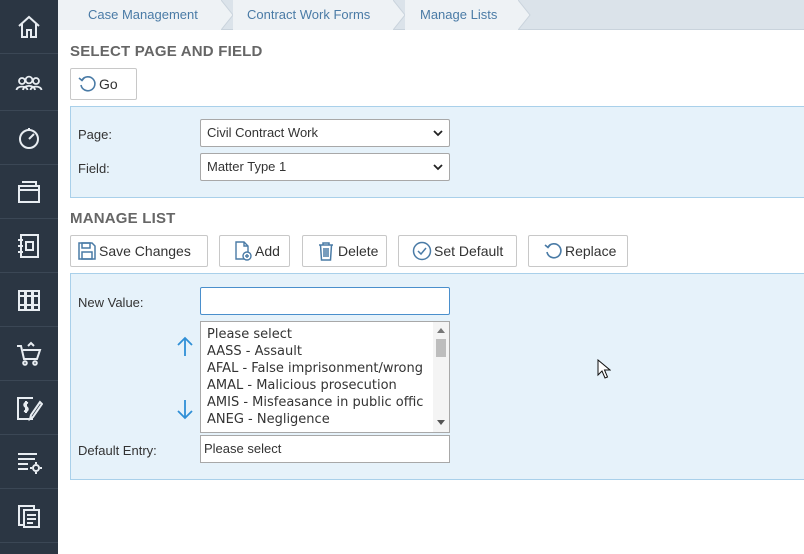  Describe the element at coordinates (326, 251) in the screenshot. I see `trash-icon` at that location.